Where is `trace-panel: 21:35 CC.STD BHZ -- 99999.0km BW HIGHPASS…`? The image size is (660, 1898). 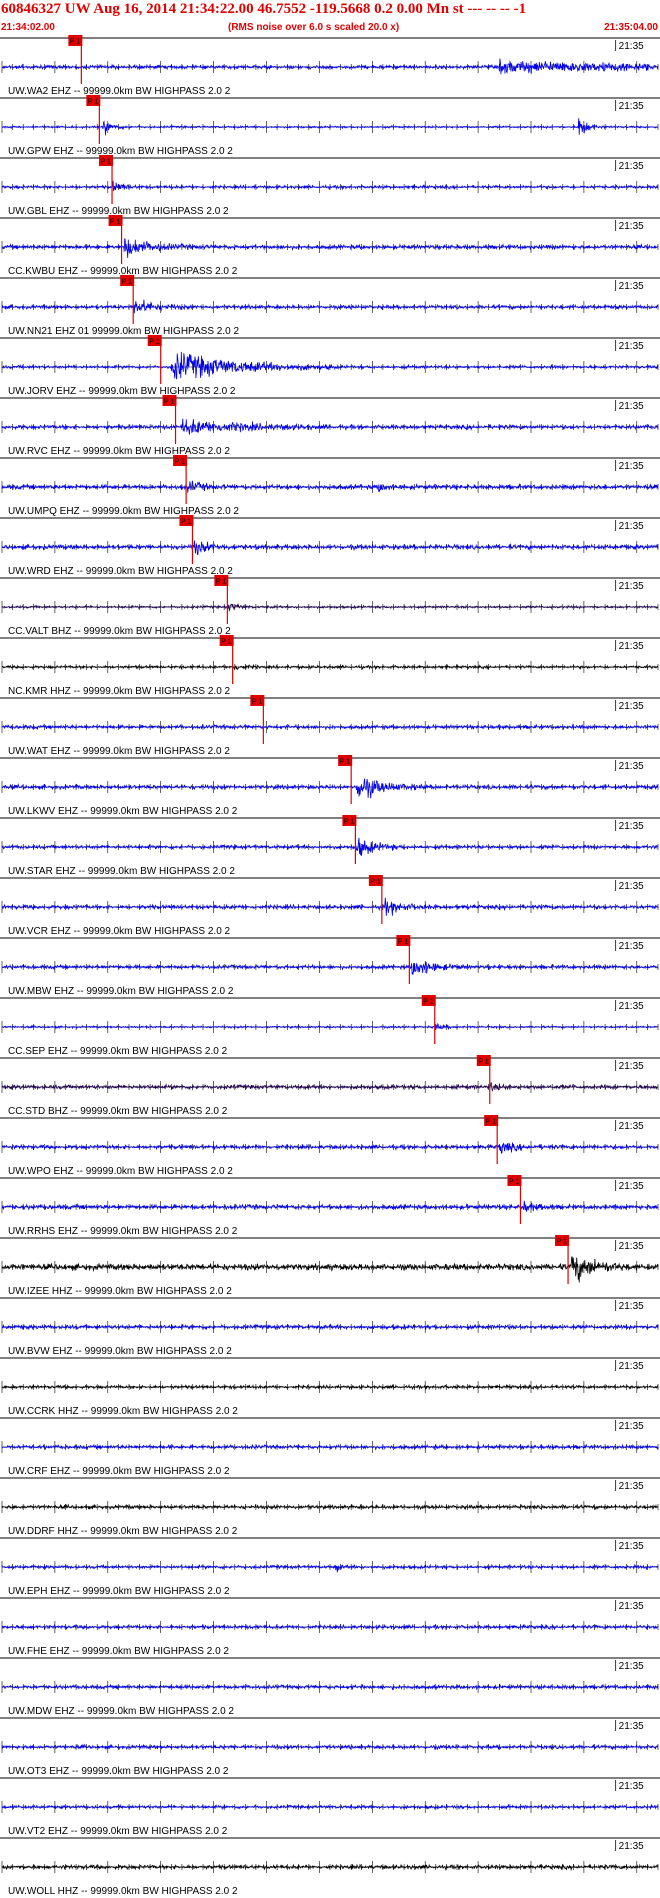 trace-panel: 21:35 CC.STD BHZ -- 99999.0km BW HIGHPASS… is located at coordinates (330, 1086).